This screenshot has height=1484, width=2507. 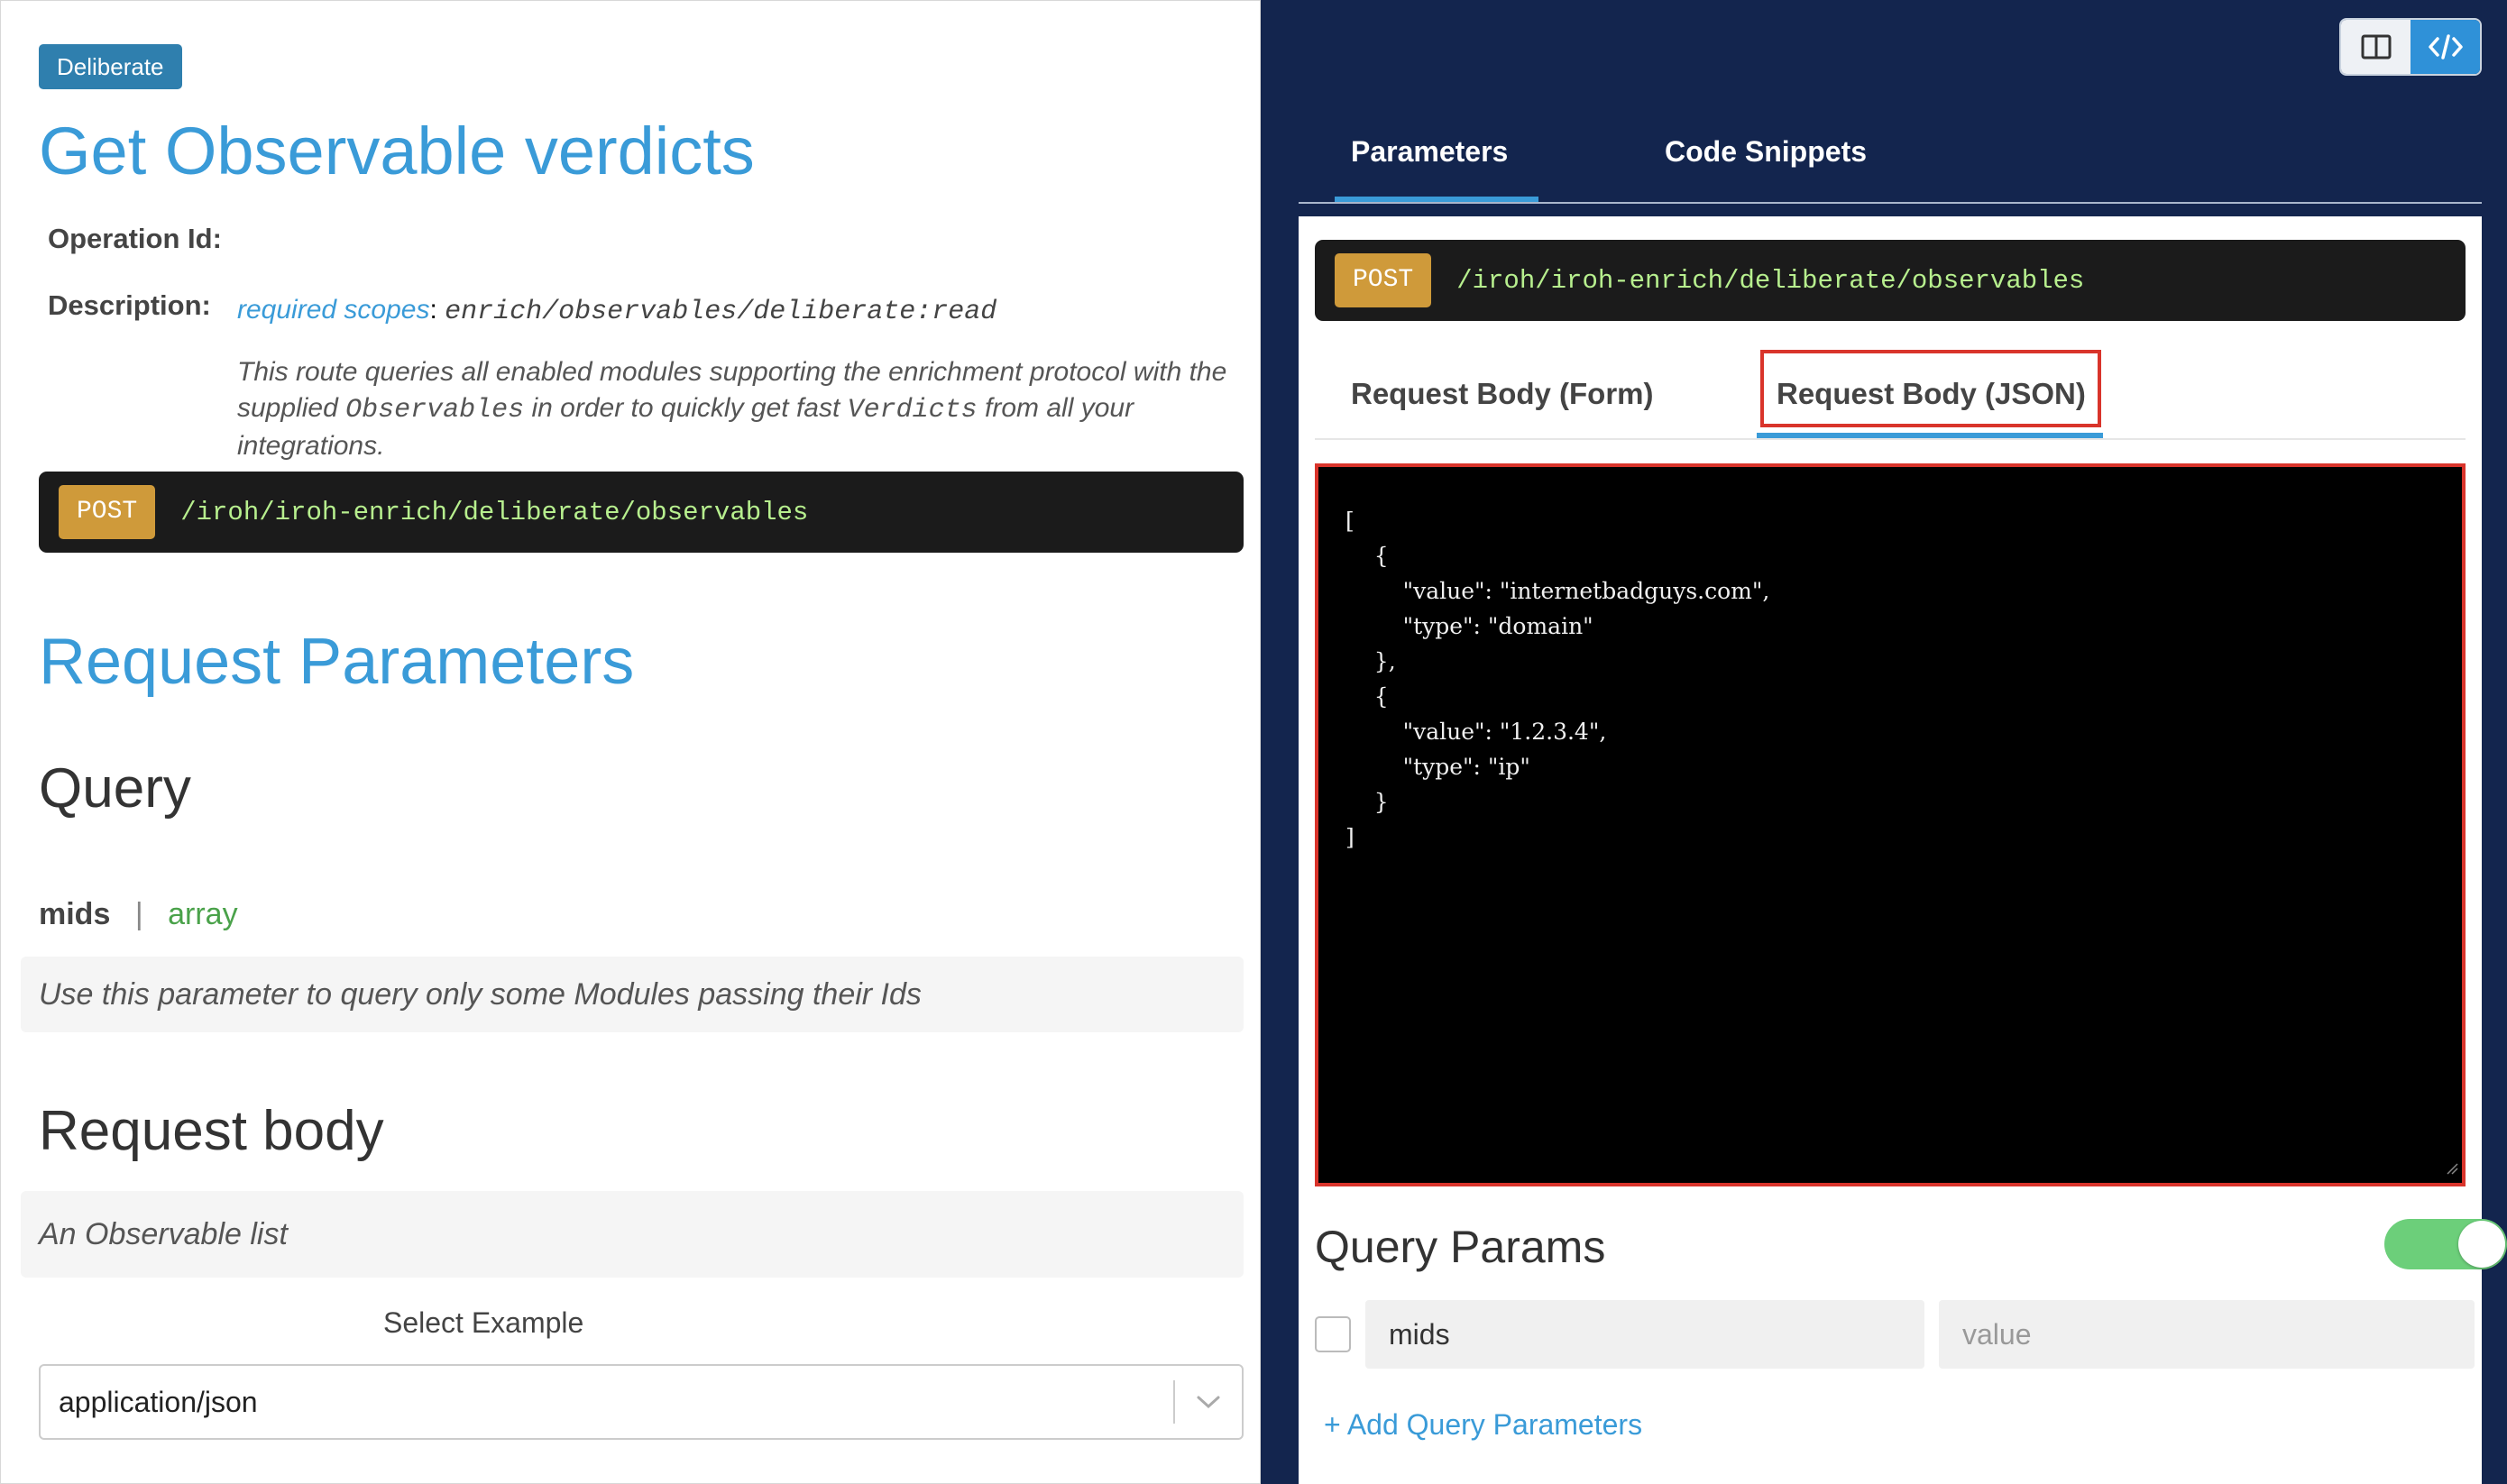 I want to click on param-row: mids | array, so click(x=138, y=914).